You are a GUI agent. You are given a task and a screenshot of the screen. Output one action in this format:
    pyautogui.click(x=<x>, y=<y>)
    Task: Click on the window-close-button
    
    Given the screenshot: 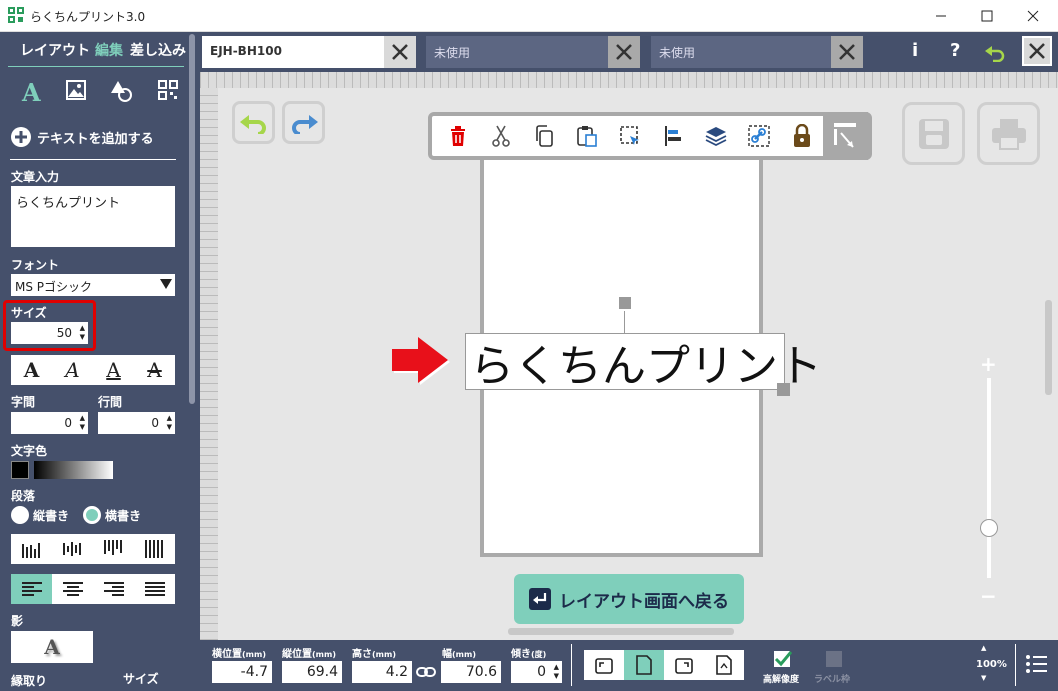 What is the action you would take?
    pyautogui.click(x=1033, y=16)
    